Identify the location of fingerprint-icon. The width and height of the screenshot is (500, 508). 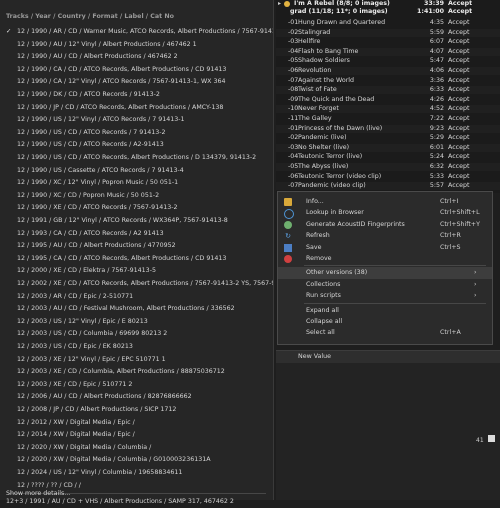
(288, 224).